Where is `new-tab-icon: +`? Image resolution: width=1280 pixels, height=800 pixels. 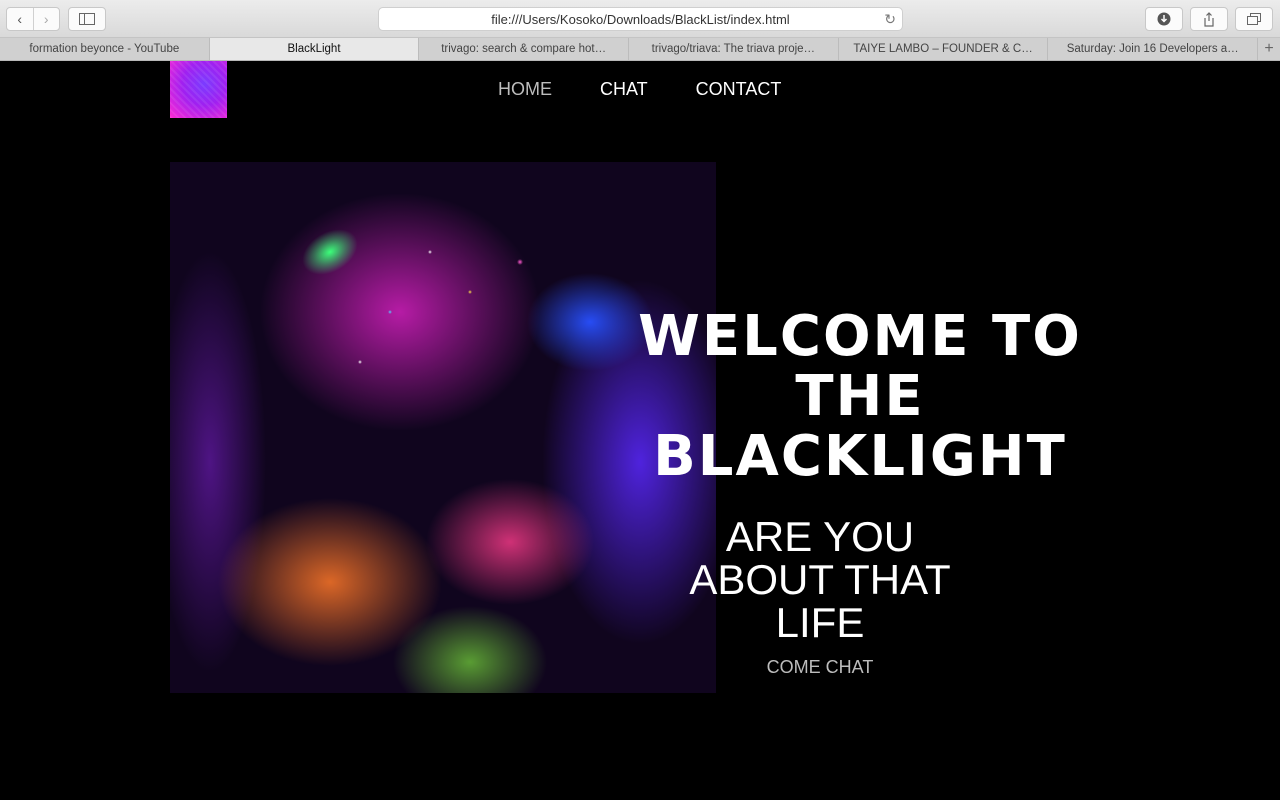 new-tab-icon: + is located at coordinates (1269, 49).